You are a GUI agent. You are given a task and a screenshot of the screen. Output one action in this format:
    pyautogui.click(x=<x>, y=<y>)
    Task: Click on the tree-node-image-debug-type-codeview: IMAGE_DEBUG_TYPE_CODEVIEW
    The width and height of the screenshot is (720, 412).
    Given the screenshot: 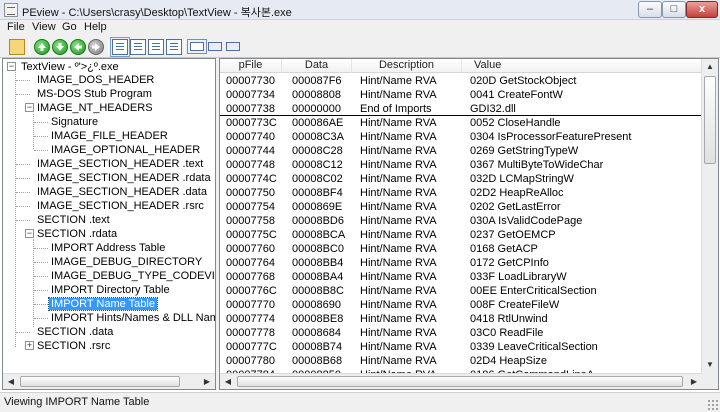 What is the action you would take?
    pyautogui.click(x=132, y=276)
    